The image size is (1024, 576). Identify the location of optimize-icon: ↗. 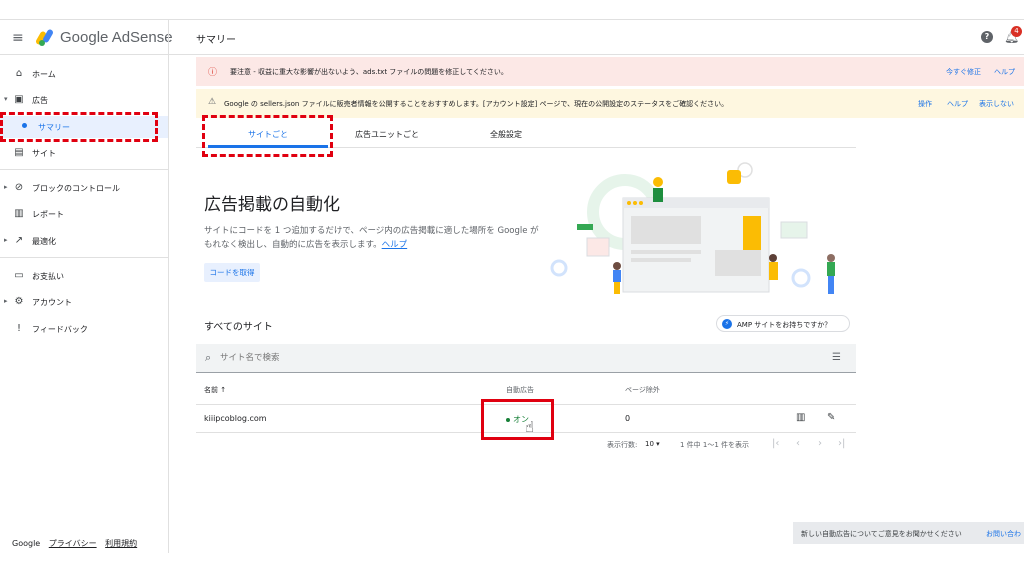
(19, 240).